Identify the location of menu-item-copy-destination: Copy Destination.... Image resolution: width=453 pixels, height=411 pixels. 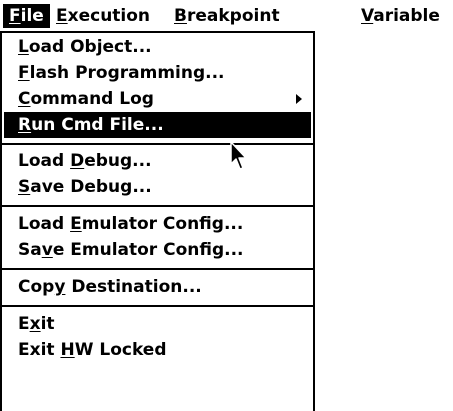
(157, 287).